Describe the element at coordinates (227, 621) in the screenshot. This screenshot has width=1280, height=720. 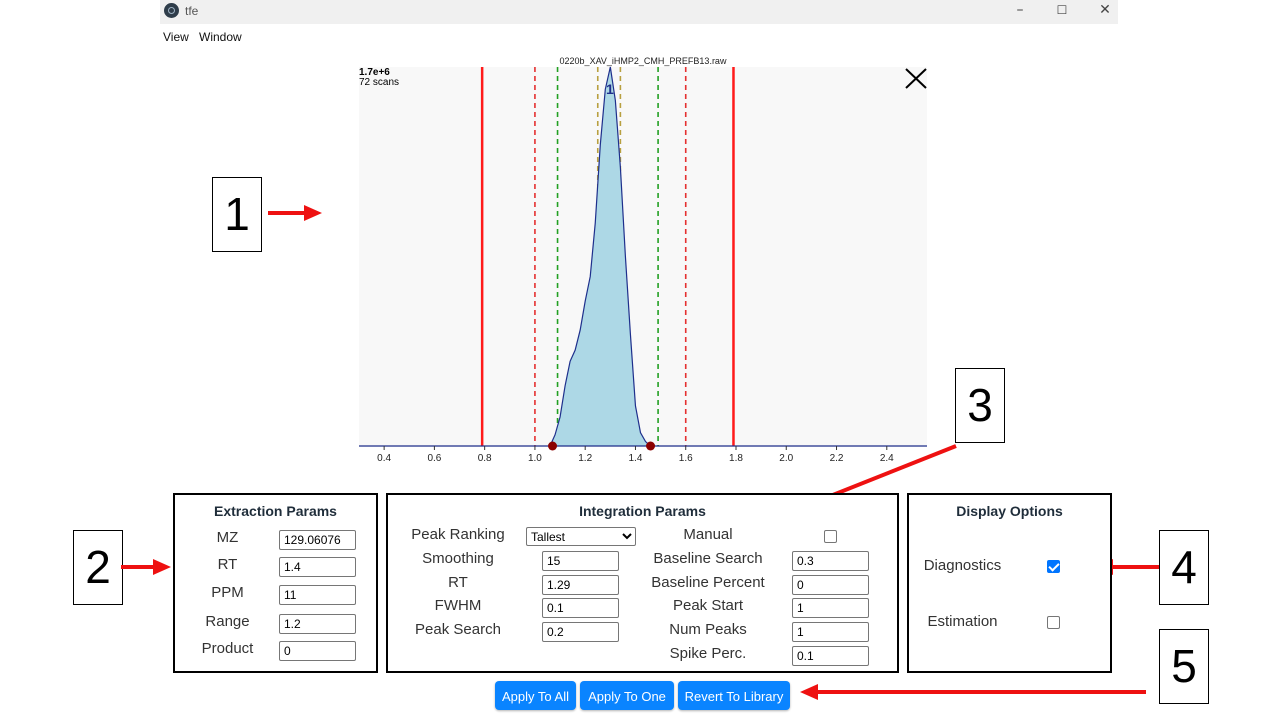
I see `range-label: Range` at that location.